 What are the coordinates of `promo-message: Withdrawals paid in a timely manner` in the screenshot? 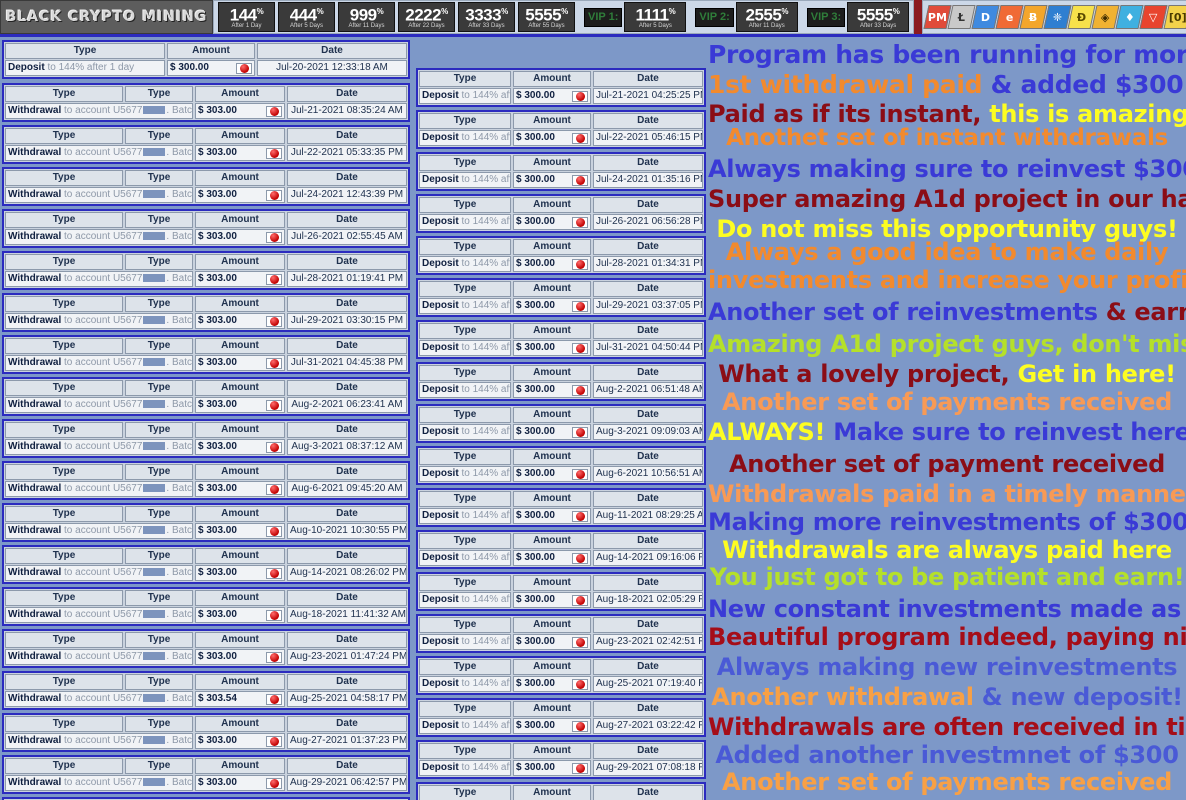 It's located at (947, 494).